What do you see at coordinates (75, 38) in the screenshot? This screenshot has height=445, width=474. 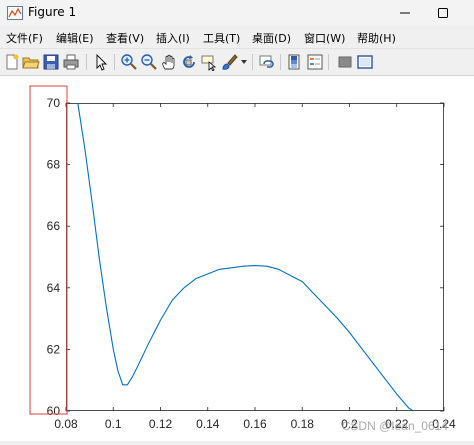 I see `menu-edit: 编辑(E)` at bounding box center [75, 38].